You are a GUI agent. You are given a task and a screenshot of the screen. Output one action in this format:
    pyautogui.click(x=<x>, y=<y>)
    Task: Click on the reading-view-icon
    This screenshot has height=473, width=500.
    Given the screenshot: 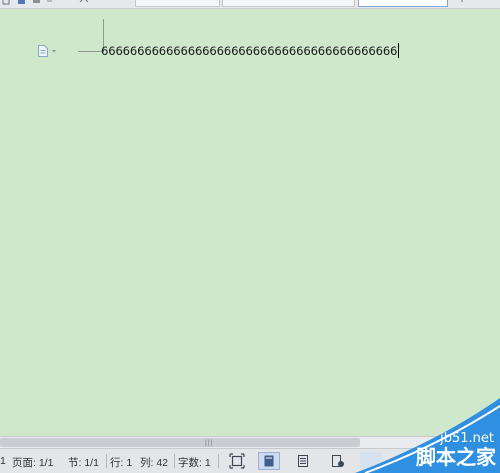 What is the action you would take?
    pyautogui.click(x=337, y=461)
    